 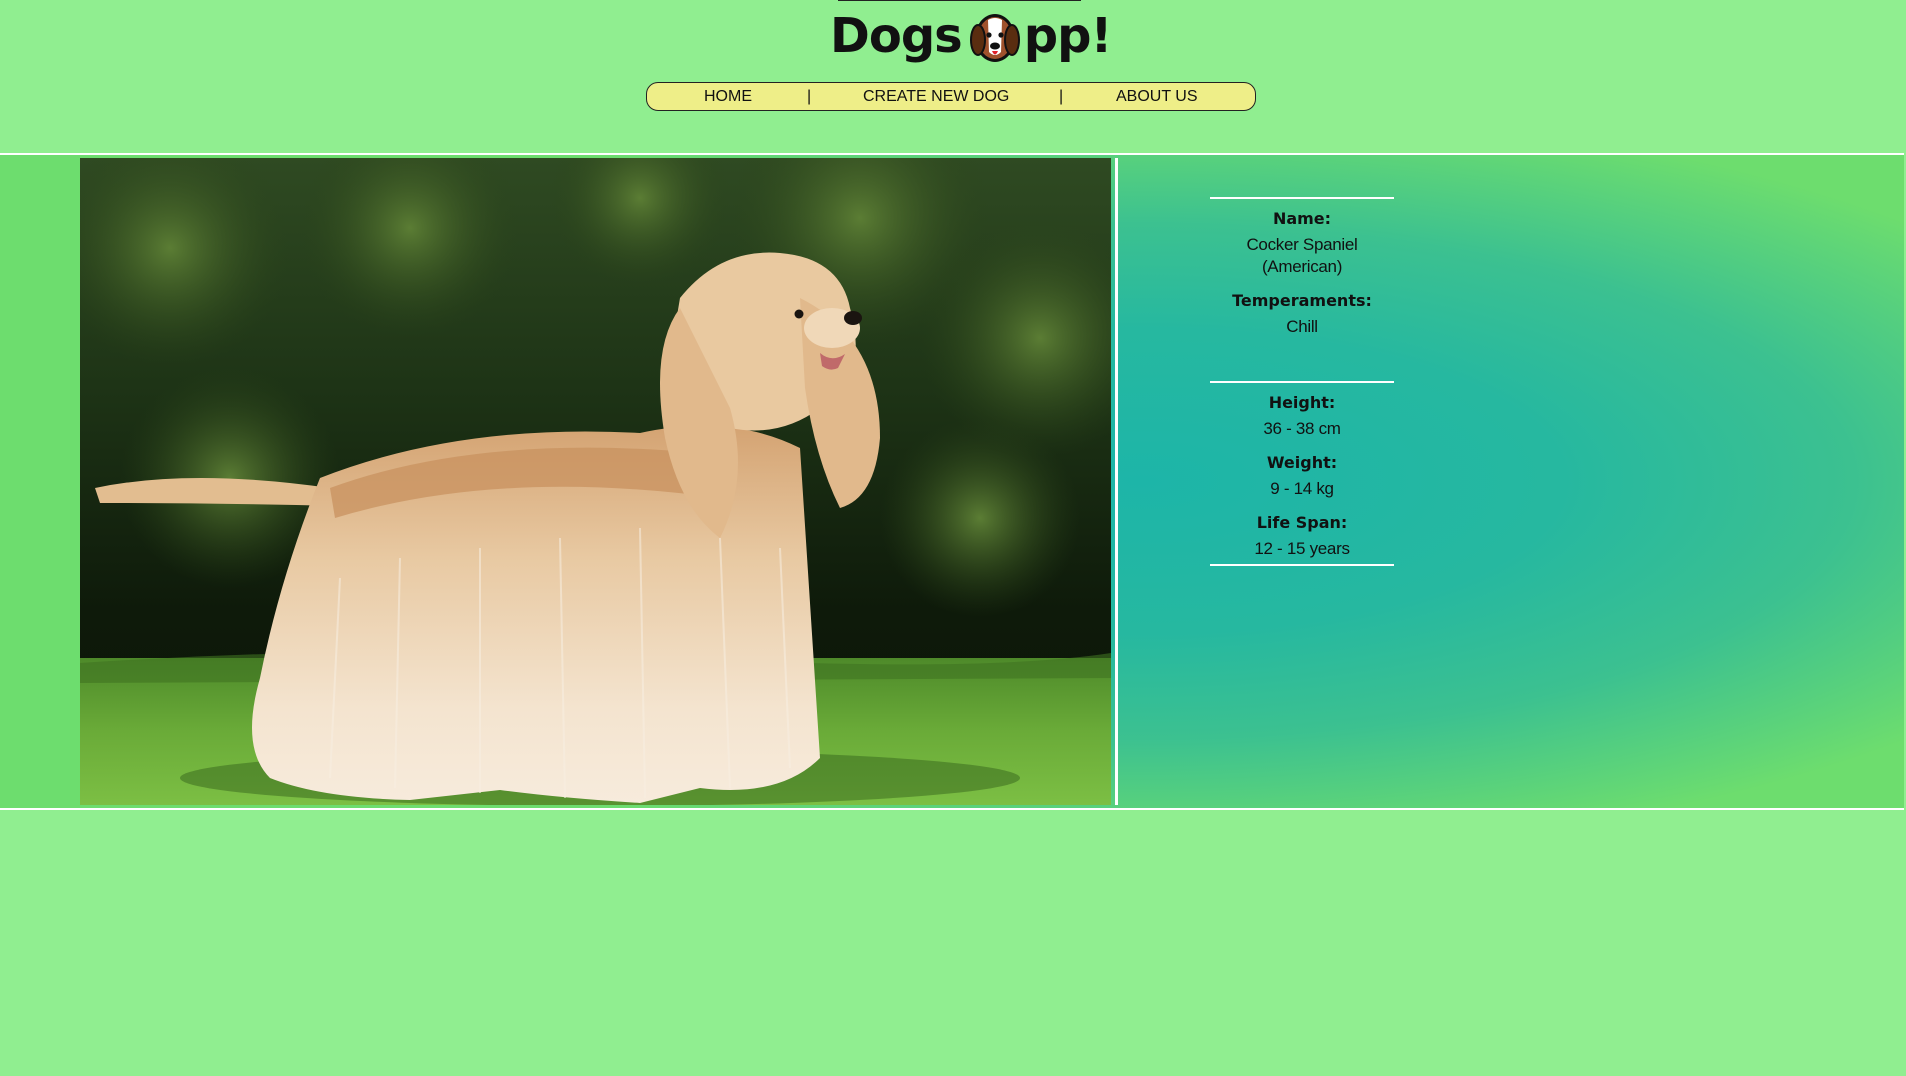 I want to click on details-rule-bottom, so click(x=1302, y=565).